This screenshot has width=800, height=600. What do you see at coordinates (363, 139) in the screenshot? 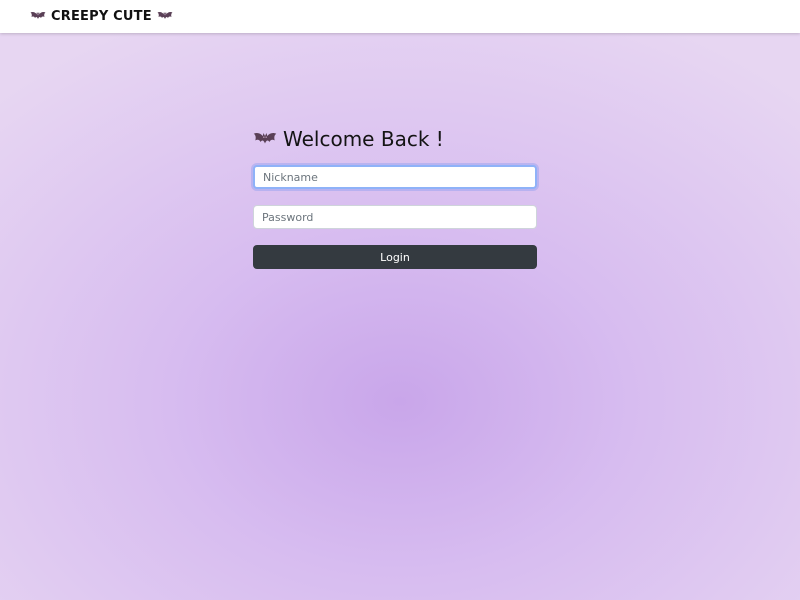
I see `login-heading-text: Welcome Back !` at bounding box center [363, 139].